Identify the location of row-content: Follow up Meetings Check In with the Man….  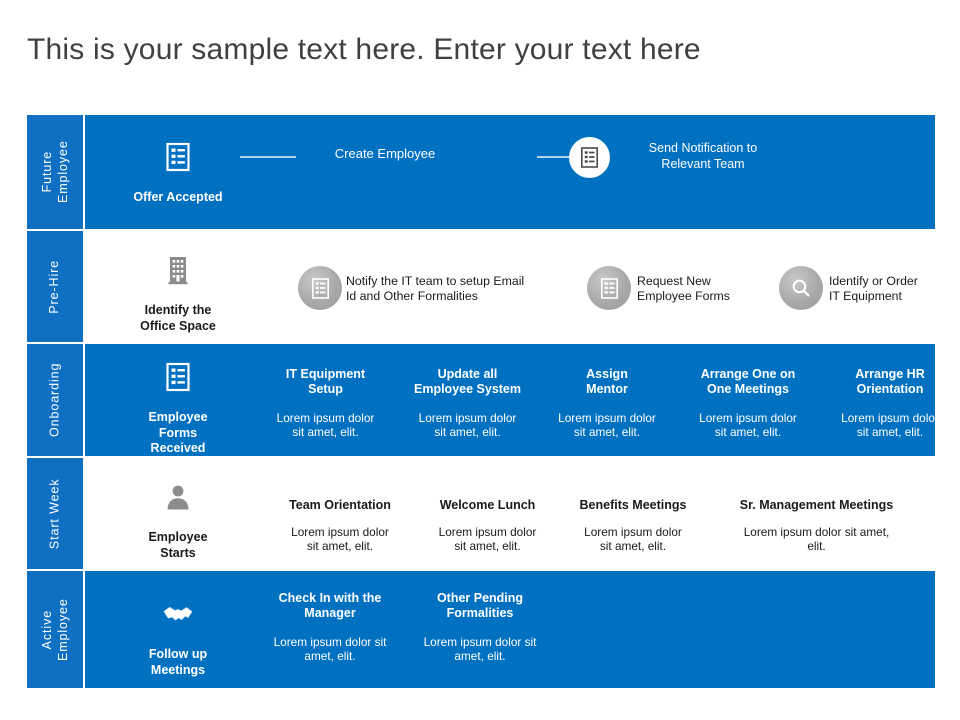
(510, 629).